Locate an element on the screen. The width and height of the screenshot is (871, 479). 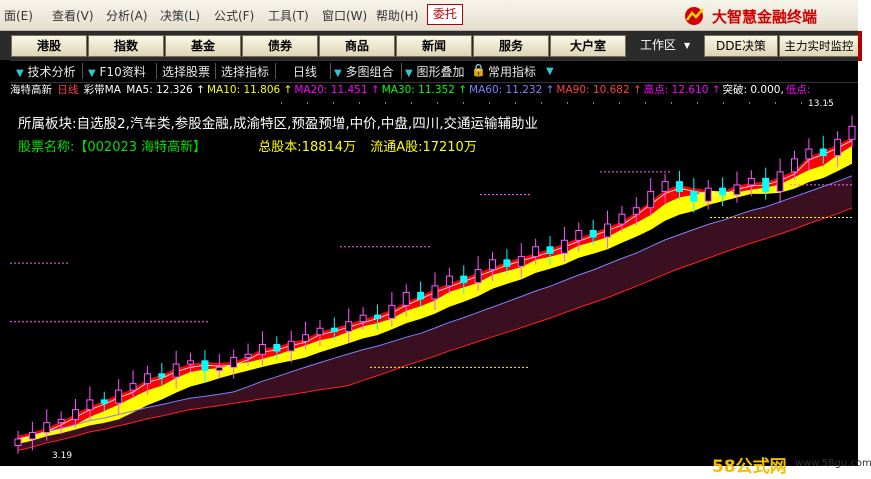
nav-index-button: 指数 is located at coordinates (126, 46).